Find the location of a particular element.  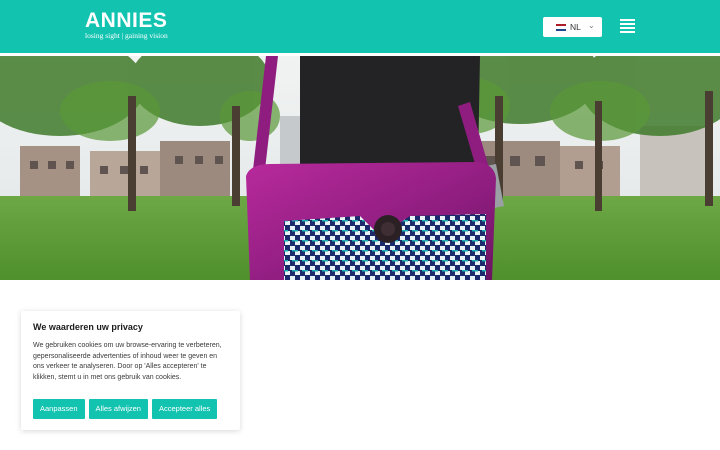

logo-wordmark: ANNIES is located at coordinates (126, 20).